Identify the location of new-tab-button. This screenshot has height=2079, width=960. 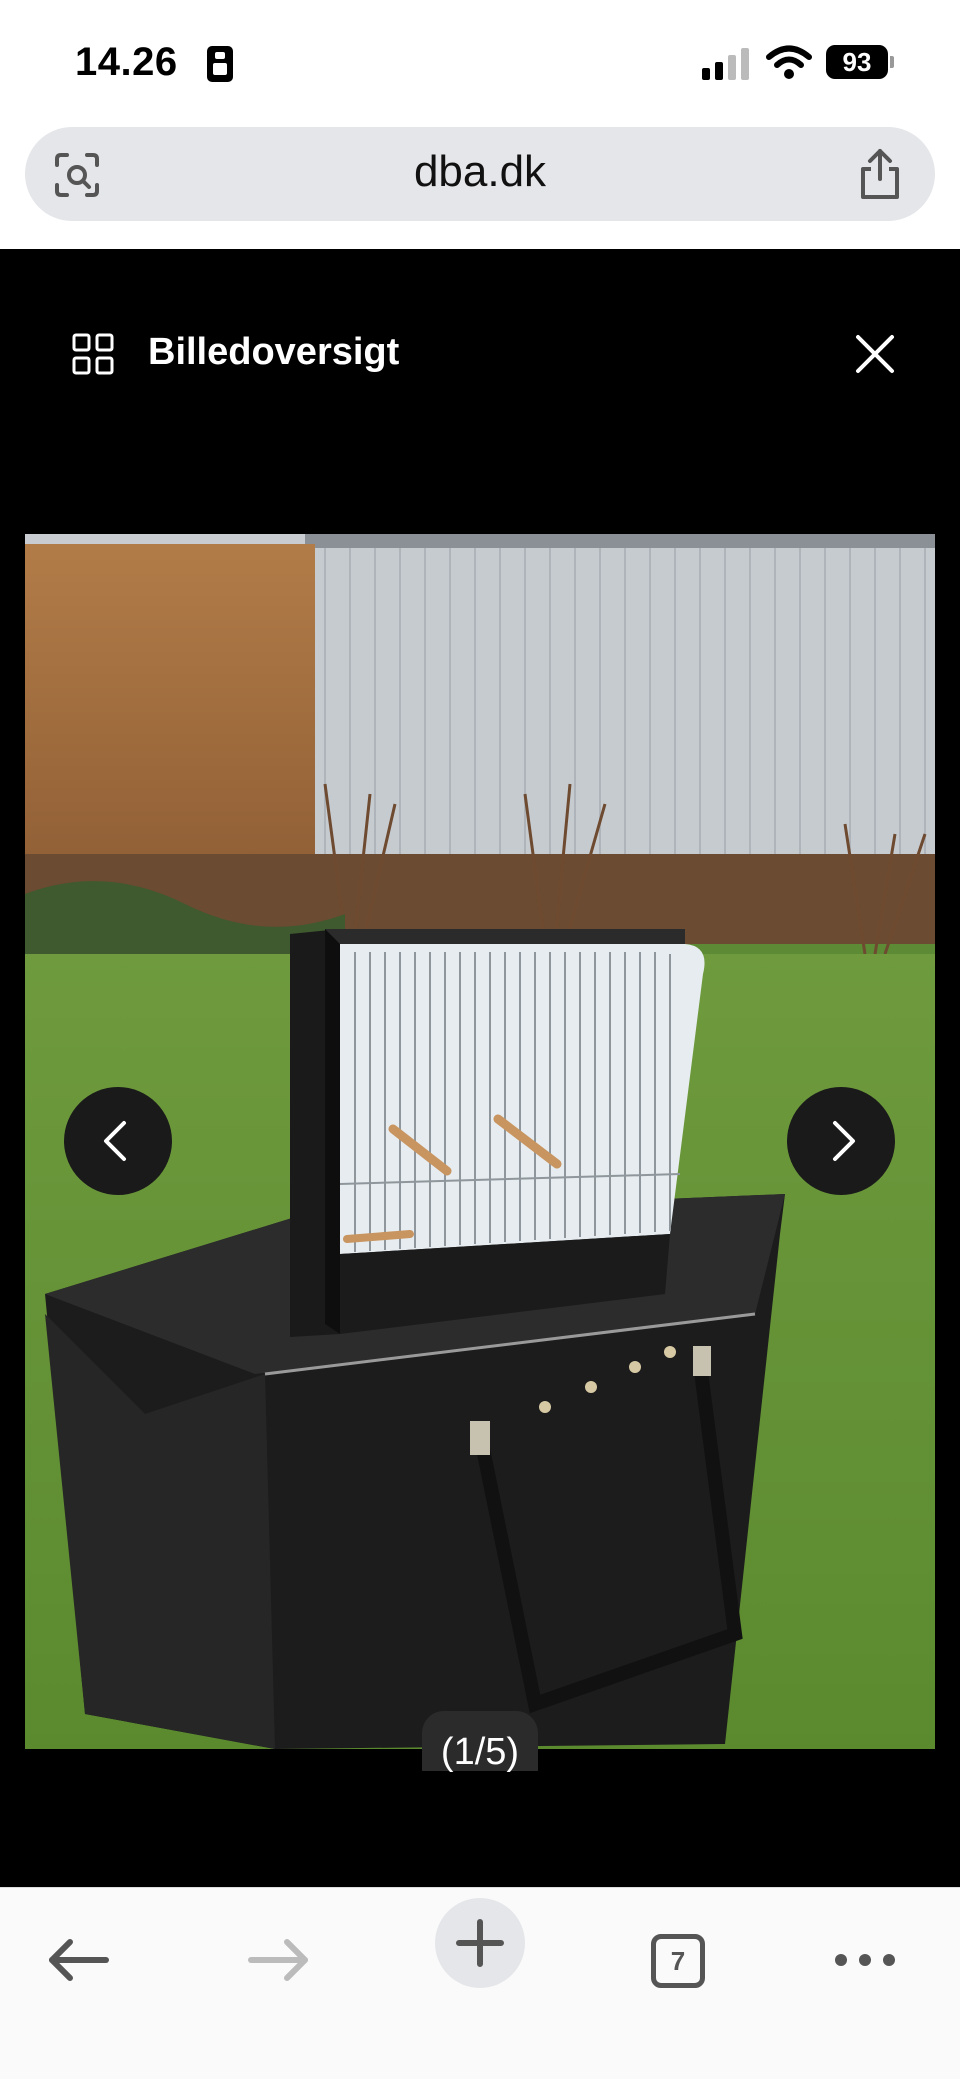
(480, 1943).